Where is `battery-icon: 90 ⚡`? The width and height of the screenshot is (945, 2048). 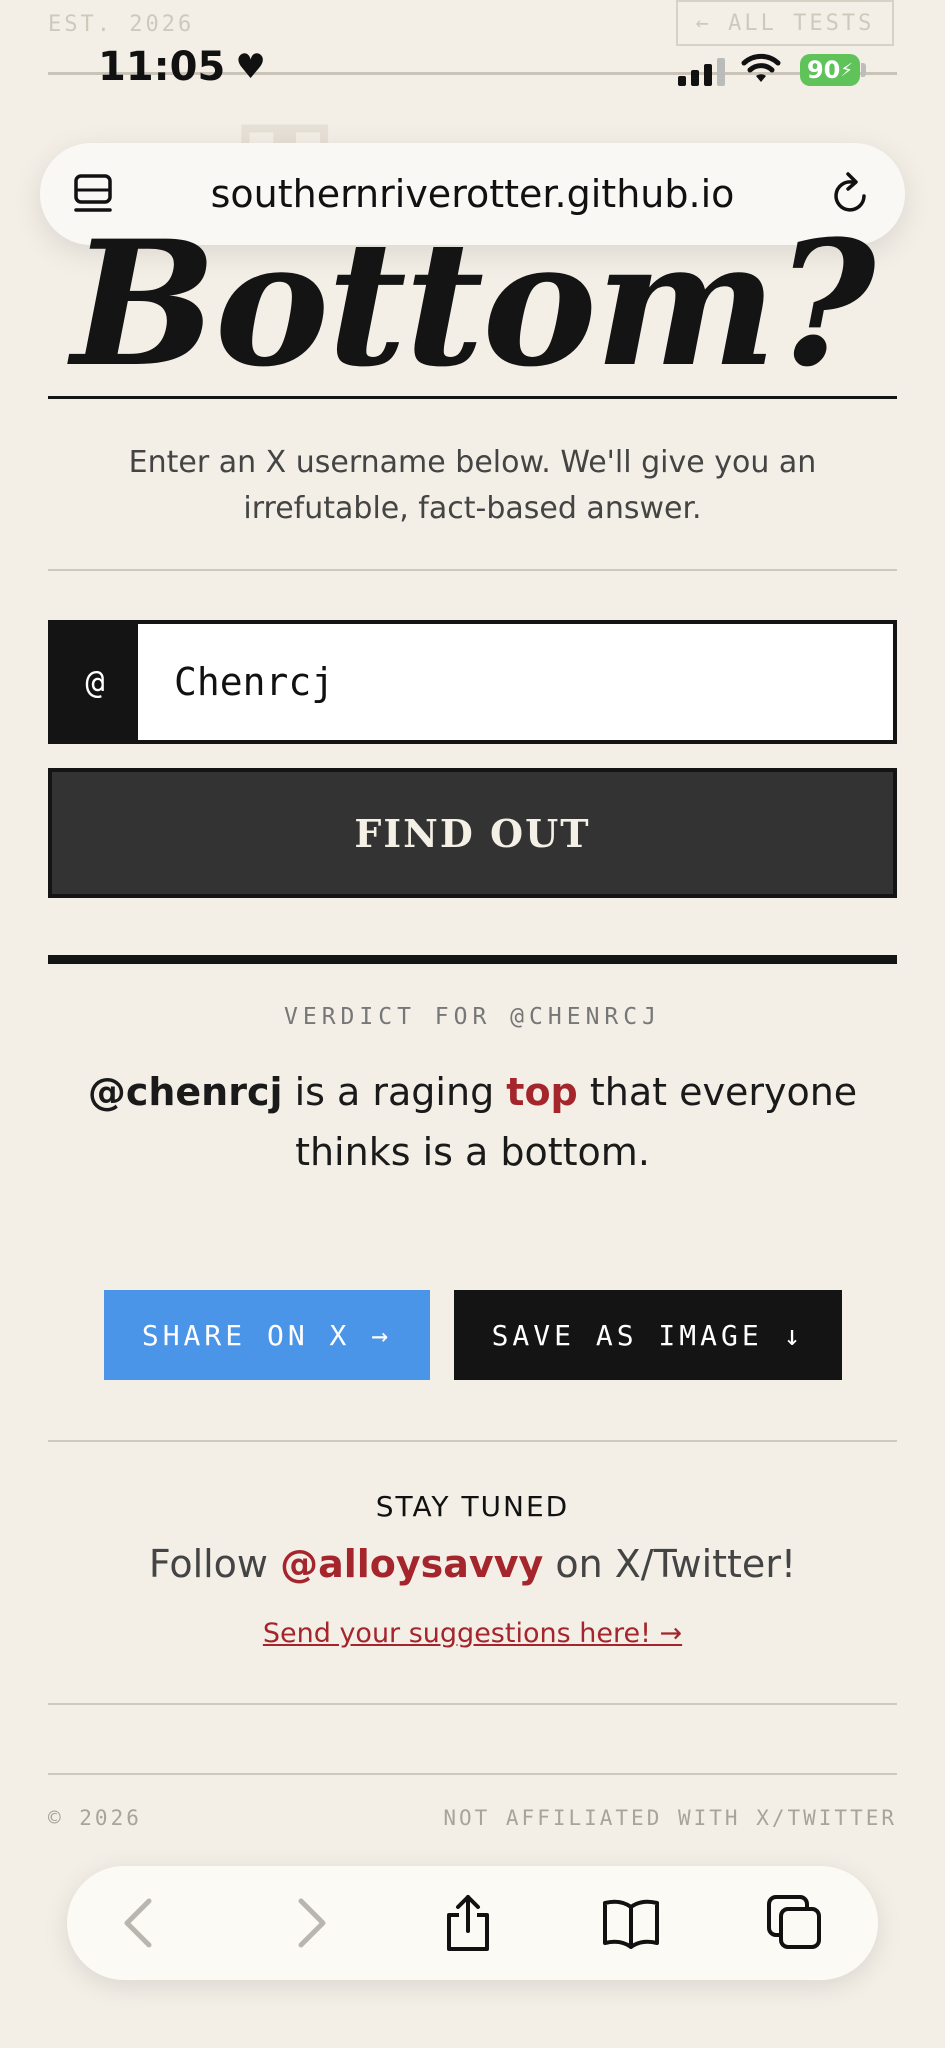
battery-icon: 90 ⚡ is located at coordinates (830, 70).